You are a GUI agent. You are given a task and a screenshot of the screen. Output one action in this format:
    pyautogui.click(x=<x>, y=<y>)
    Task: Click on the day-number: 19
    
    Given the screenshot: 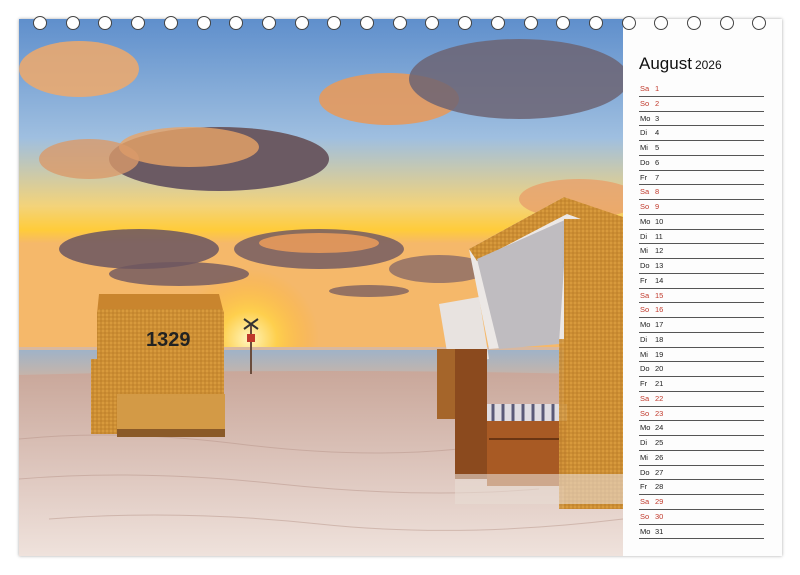 What is the action you would take?
    pyautogui.click(x=659, y=354)
    